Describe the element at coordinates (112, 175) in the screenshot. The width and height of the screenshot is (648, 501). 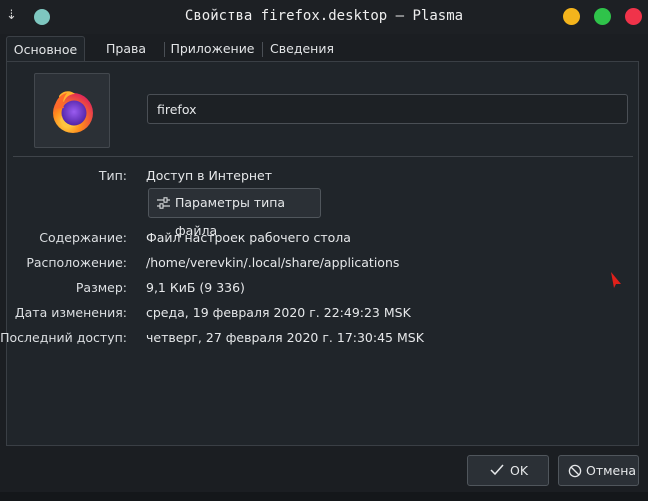
I see `type-label: Тип:` at that location.